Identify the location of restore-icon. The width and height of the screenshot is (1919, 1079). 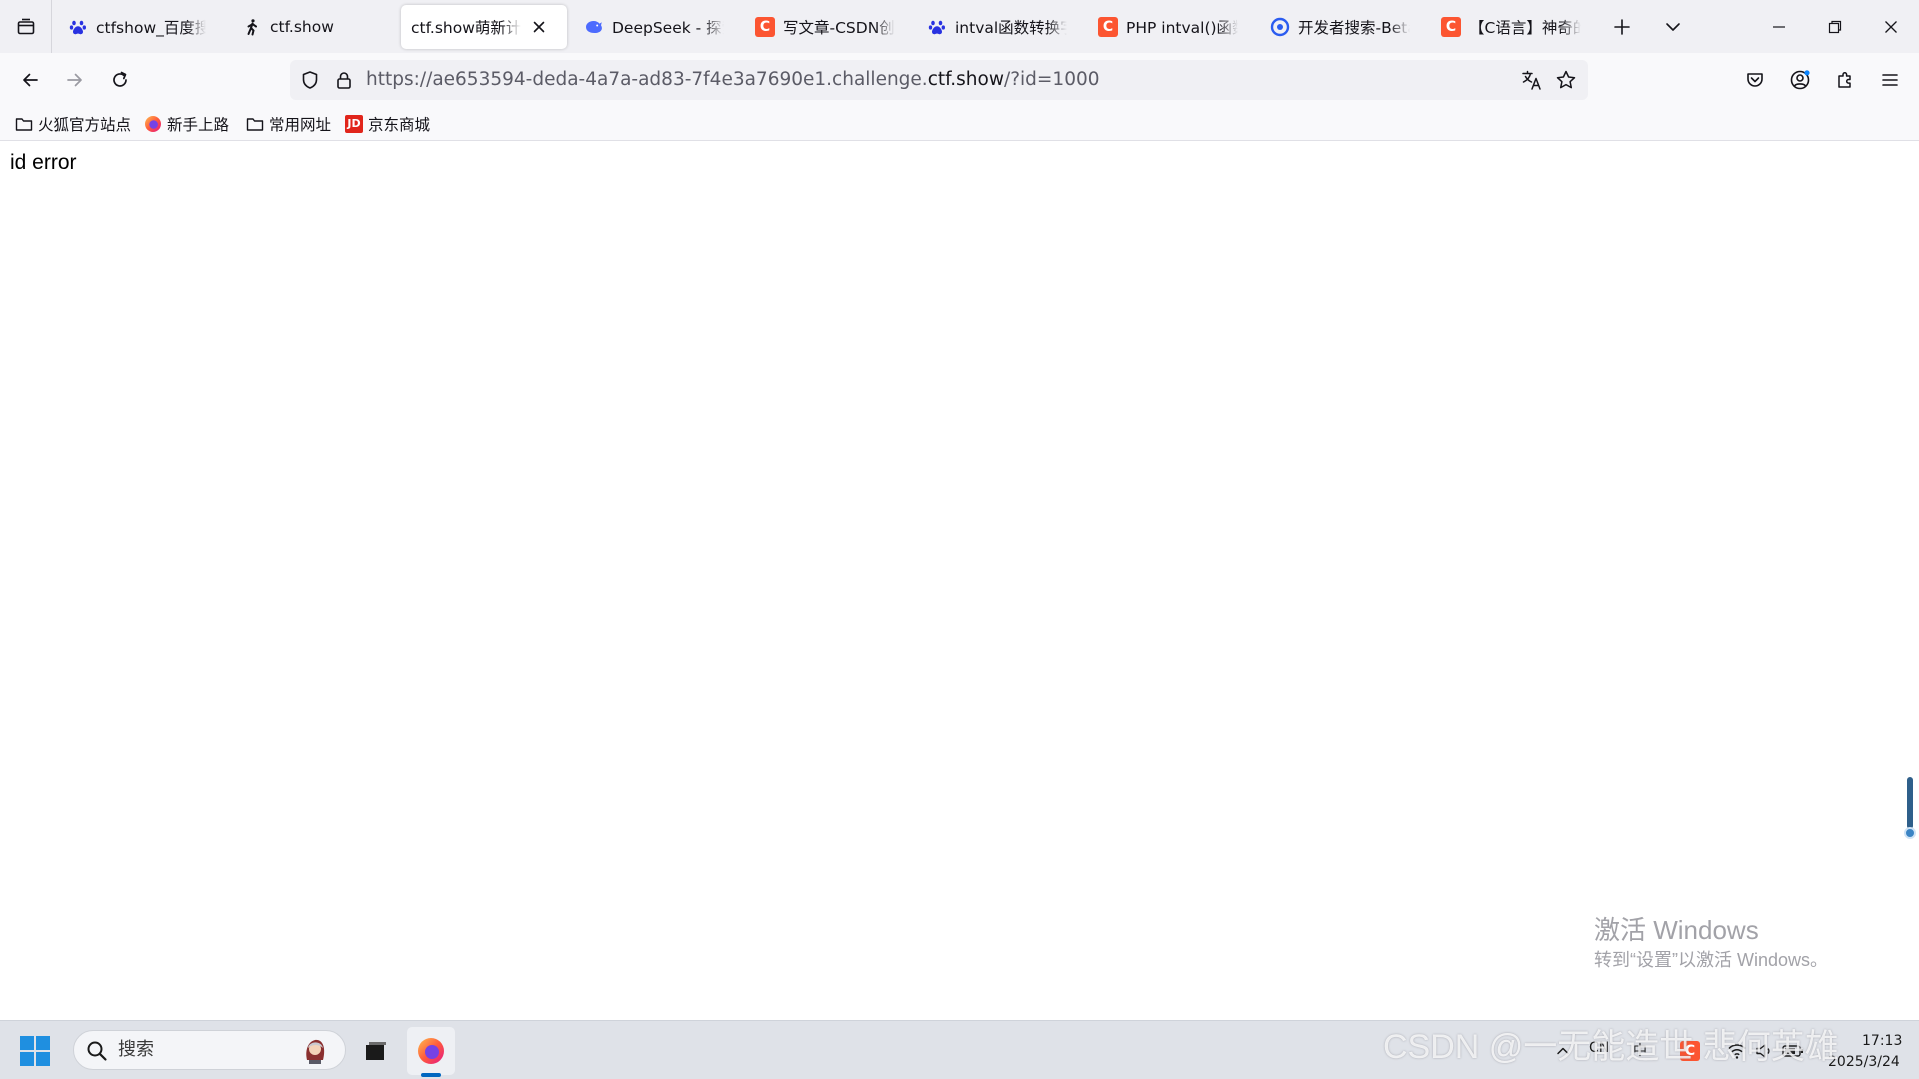
(1835, 26).